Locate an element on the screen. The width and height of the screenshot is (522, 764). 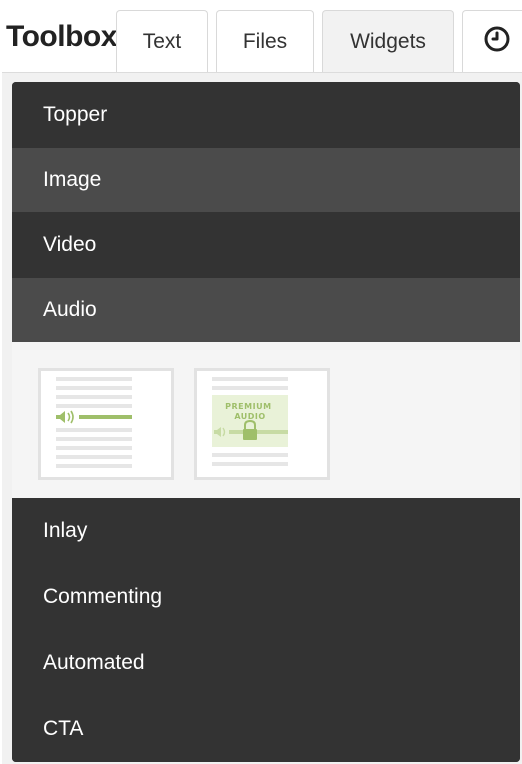
page-title: Toolbox is located at coordinates (61, 36).